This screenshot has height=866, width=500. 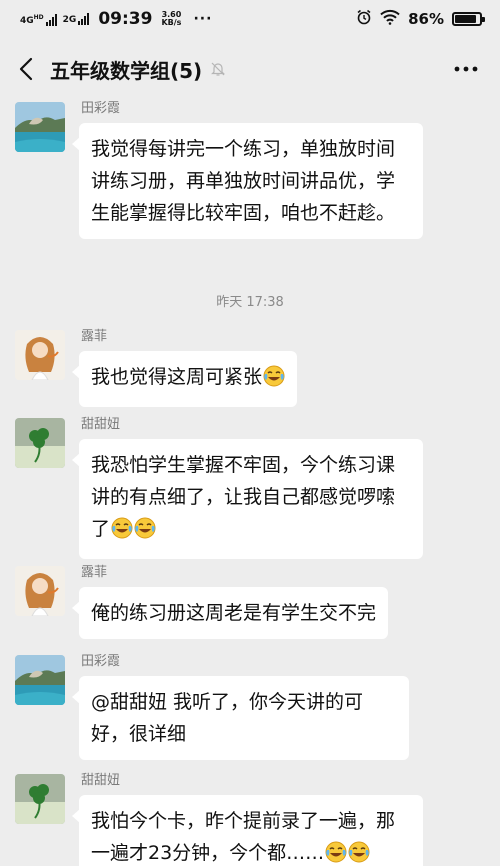 I want to click on clock: 09:39, so click(x=125, y=19).